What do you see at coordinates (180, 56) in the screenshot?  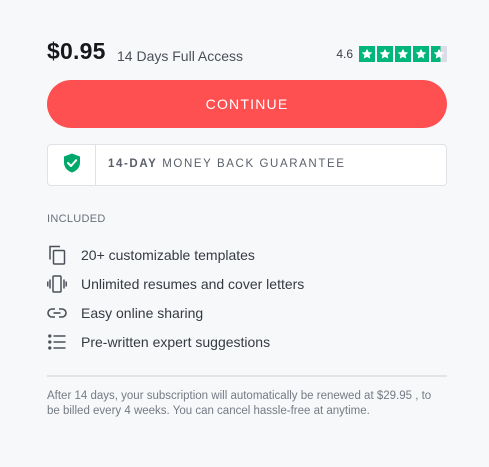 I see `access-label: 14 Days Full Access` at bounding box center [180, 56].